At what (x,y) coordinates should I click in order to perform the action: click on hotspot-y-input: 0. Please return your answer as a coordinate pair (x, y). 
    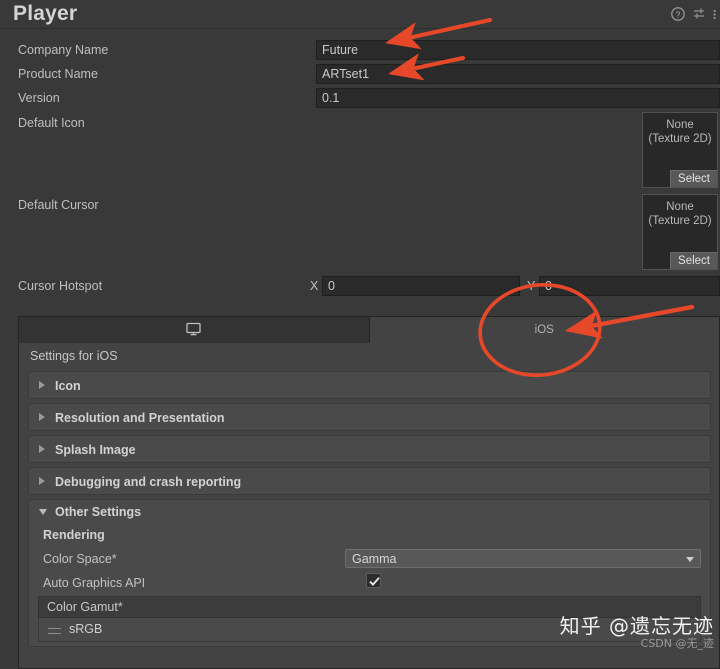
    Looking at the image, I should click on (629, 286).